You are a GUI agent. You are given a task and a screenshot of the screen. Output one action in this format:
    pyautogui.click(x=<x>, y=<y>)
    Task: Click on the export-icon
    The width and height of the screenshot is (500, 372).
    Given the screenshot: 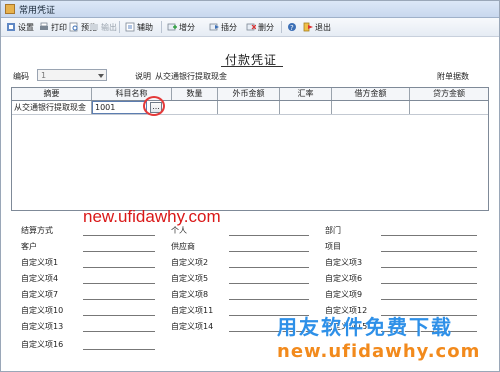 What is the action you would take?
    pyautogui.click(x=94, y=27)
    